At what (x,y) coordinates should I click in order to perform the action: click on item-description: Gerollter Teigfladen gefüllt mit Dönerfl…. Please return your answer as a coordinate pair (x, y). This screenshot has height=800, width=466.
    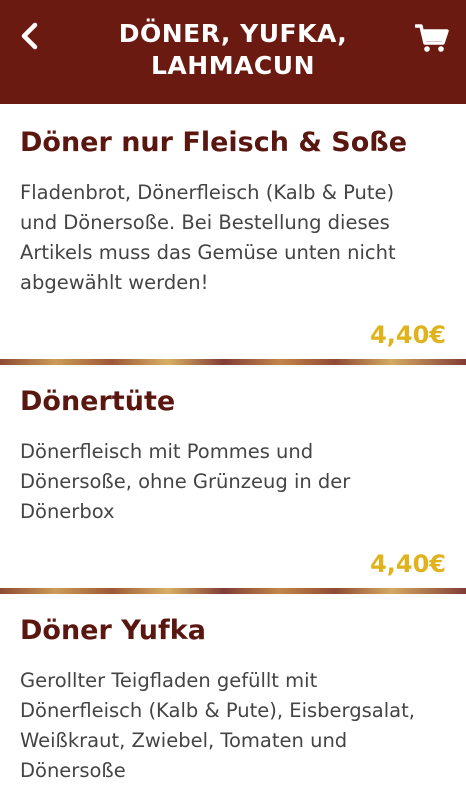
    Looking at the image, I should click on (235, 726).